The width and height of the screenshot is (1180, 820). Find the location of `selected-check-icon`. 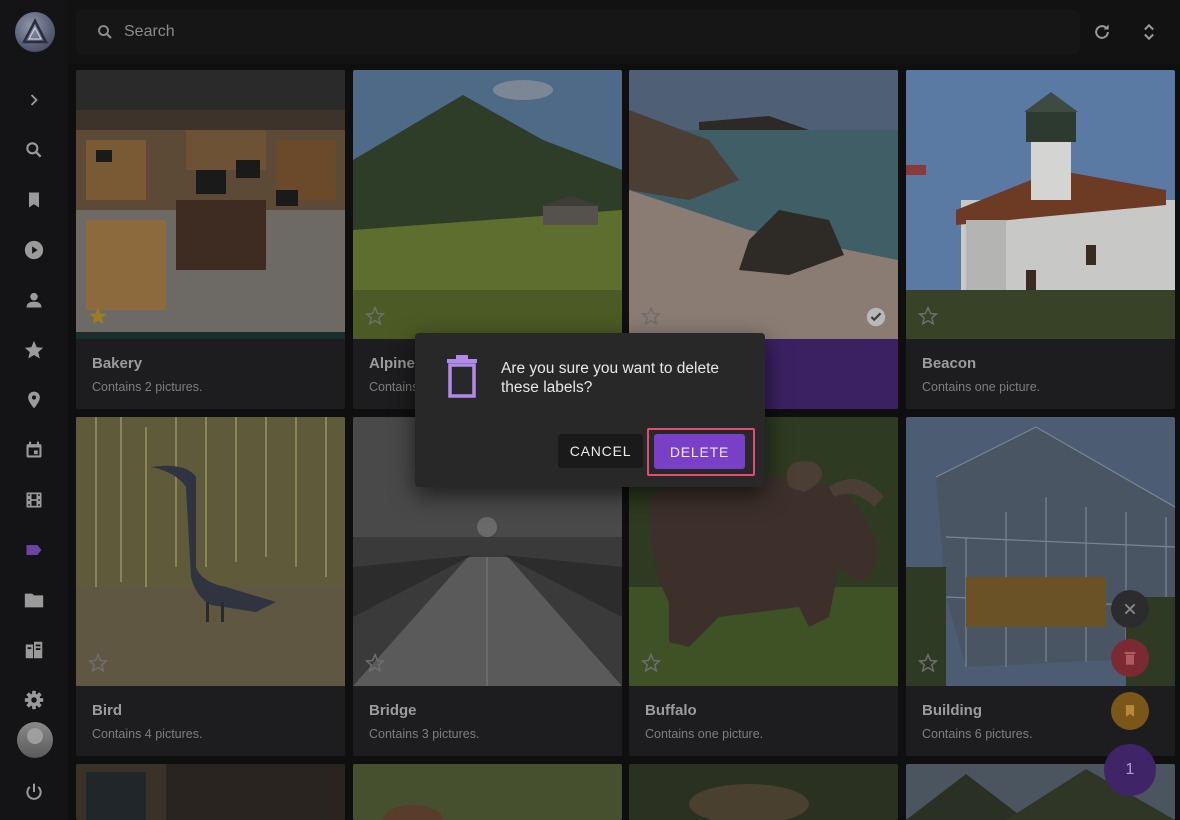

selected-check-icon is located at coordinates (876, 317).